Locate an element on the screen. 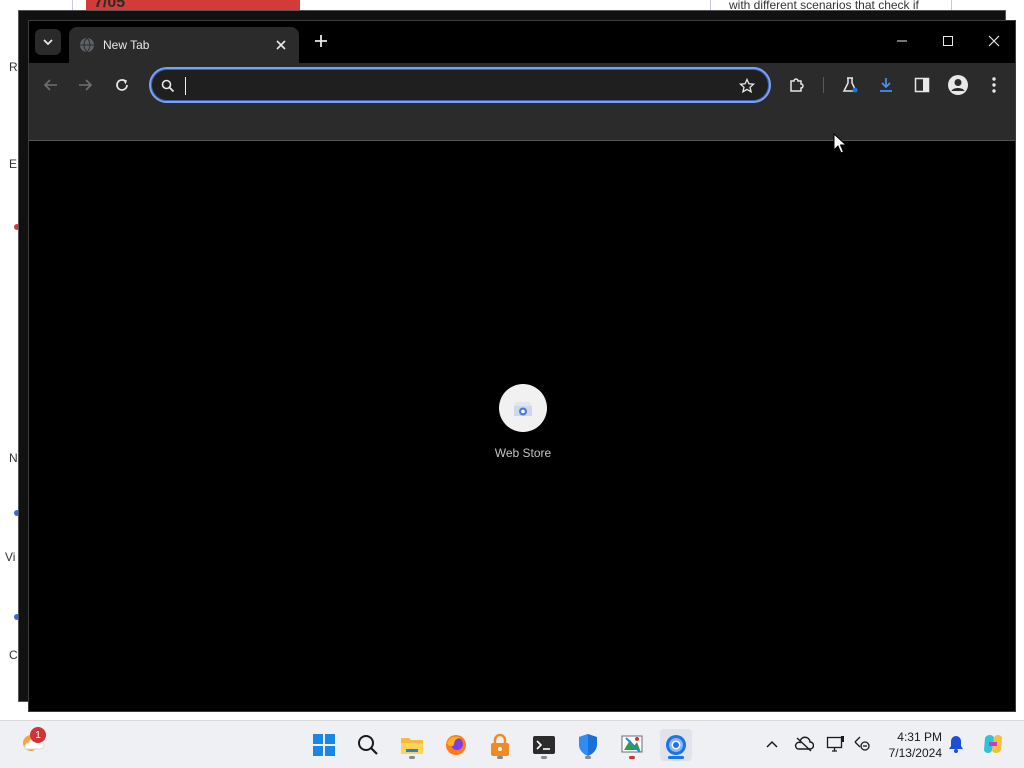 The height and width of the screenshot is (768, 1024). chevron-down-icon is located at coordinates (48, 42).